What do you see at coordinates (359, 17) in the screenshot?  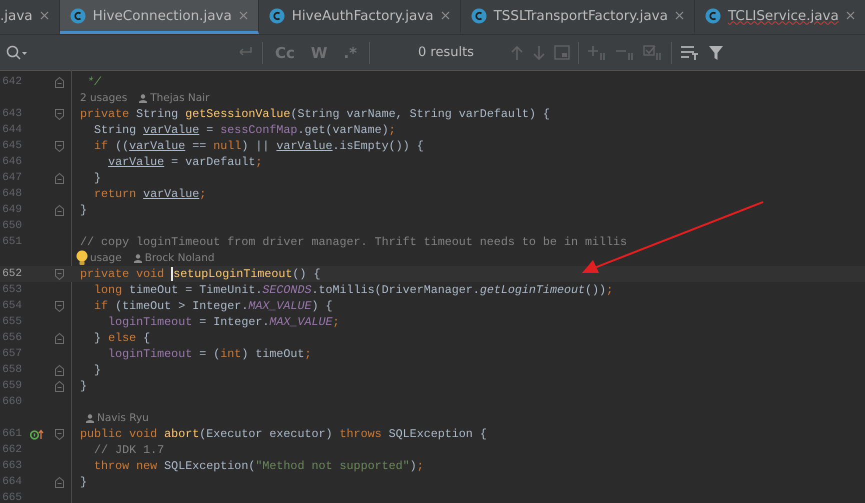 I see `editor-tab: HiveAuthFactory.java` at bounding box center [359, 17].